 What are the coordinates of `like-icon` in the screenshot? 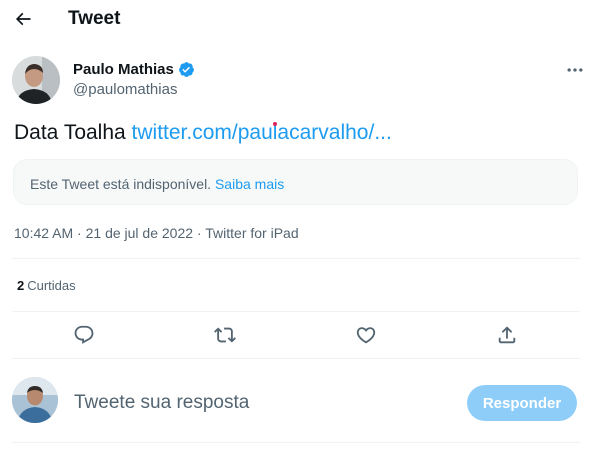 It's located at (366, 335).